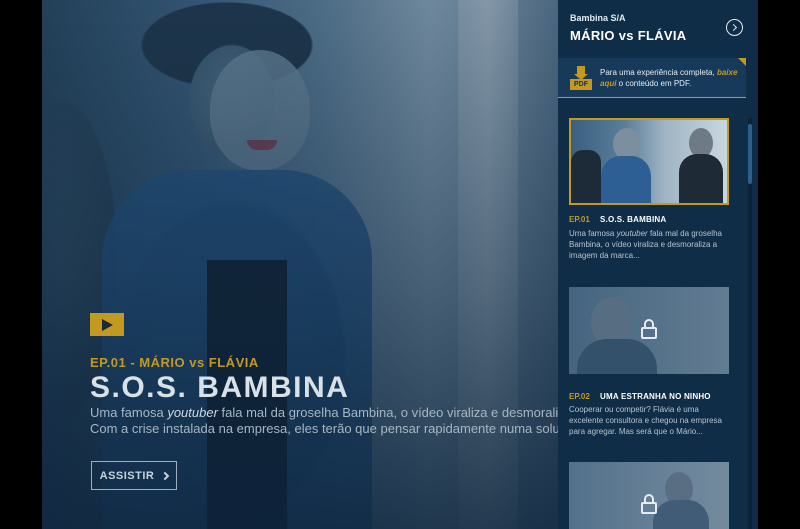  Describe the element at coordinates (581, 79) in the screenshot. I see `pdf-download-icon: PDF` at that location.